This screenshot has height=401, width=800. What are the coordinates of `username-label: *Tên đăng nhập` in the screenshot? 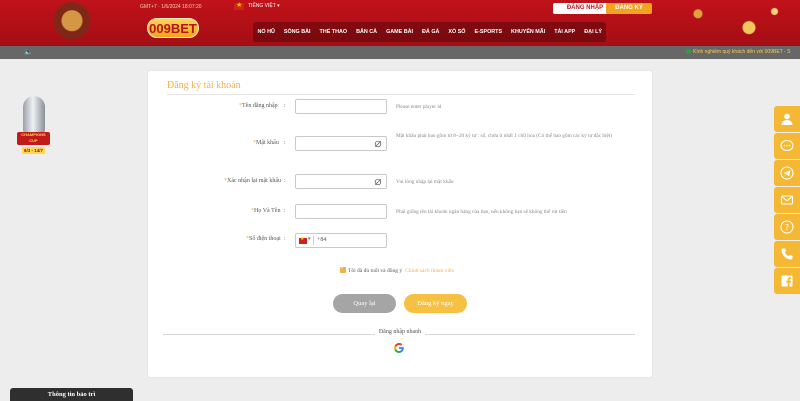 It's located at (258, 106).